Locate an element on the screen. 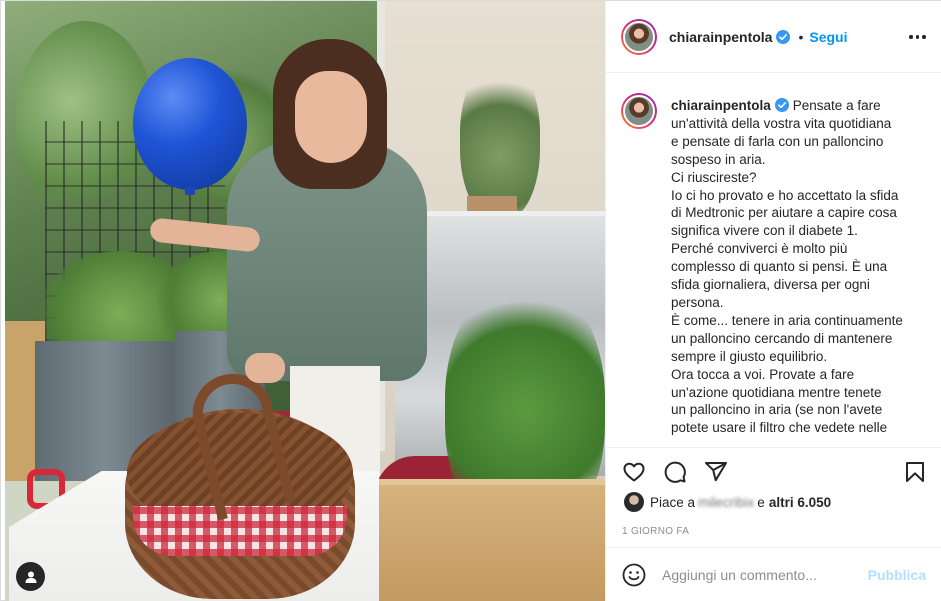 The height and width of the screenshot is (601, 941). likes-count: altri 6.050 is located at coordinates (800, 502).